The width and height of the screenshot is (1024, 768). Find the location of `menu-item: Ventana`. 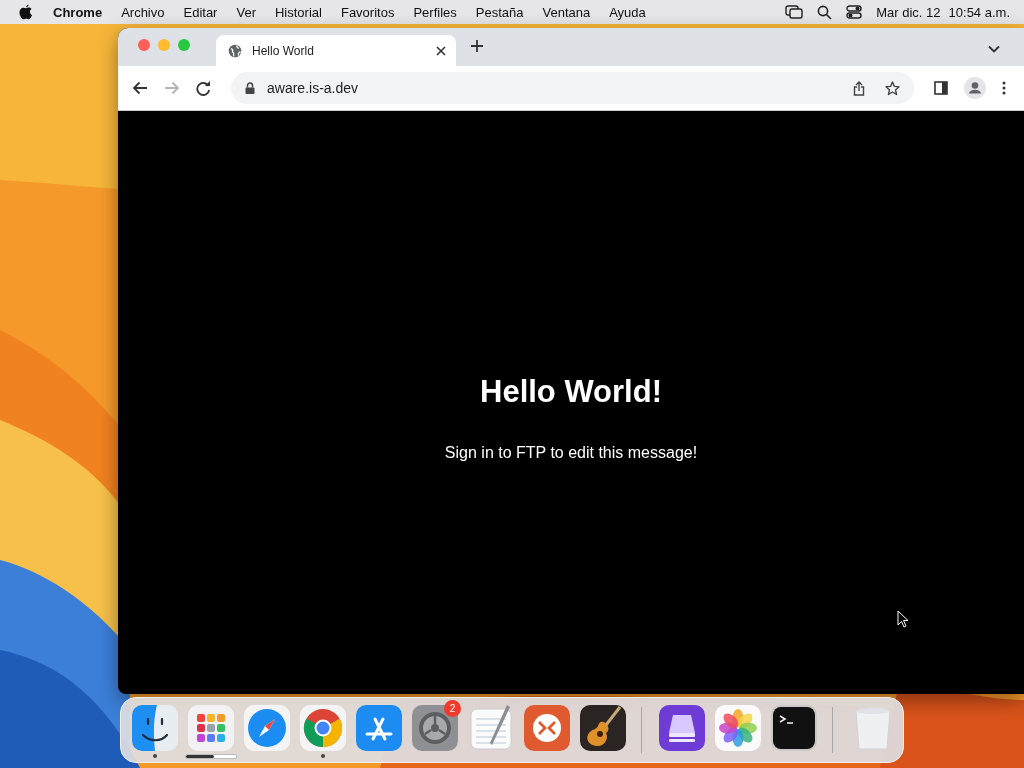

menu-item: Ventana is located at coordinates (566, 12).